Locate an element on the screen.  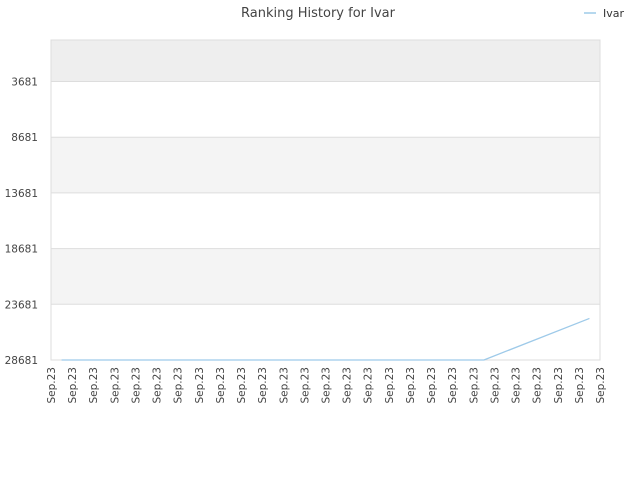
y-tick-label: 18681 is located at coordinates (21, 250).